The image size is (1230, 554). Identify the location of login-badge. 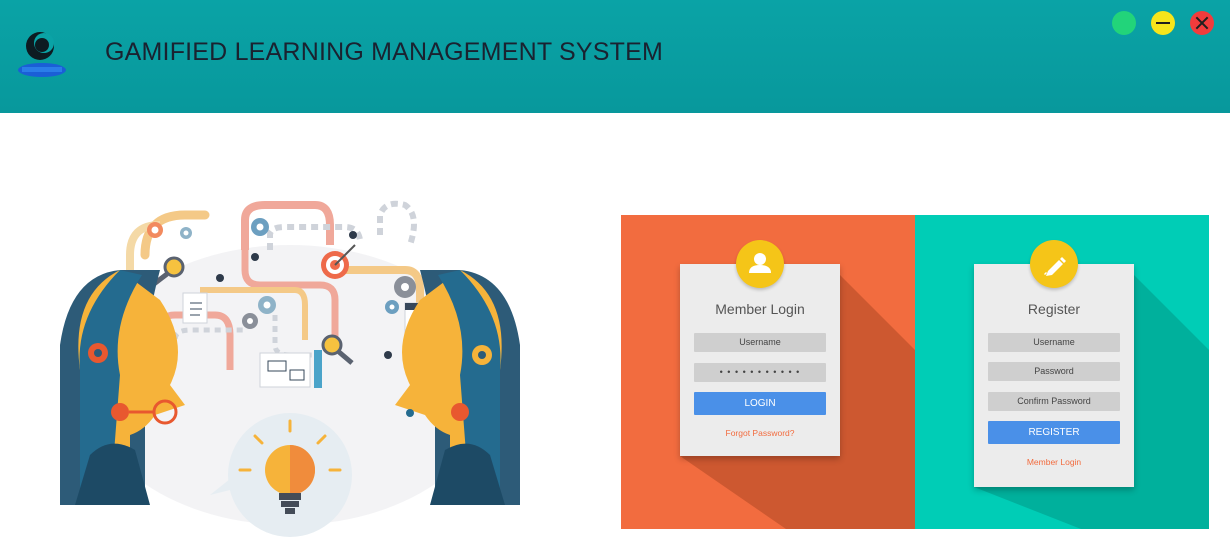
(760, 264).